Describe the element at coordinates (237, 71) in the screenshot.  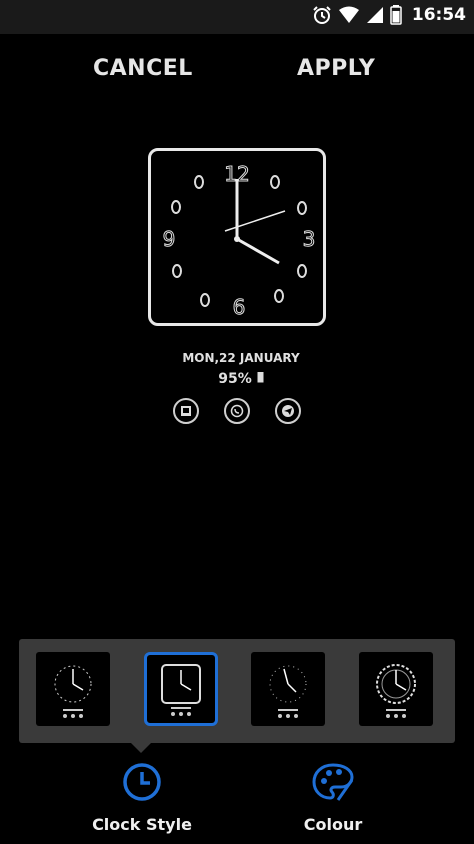
I see `top-actions: CANCEL APPLY` at that location.